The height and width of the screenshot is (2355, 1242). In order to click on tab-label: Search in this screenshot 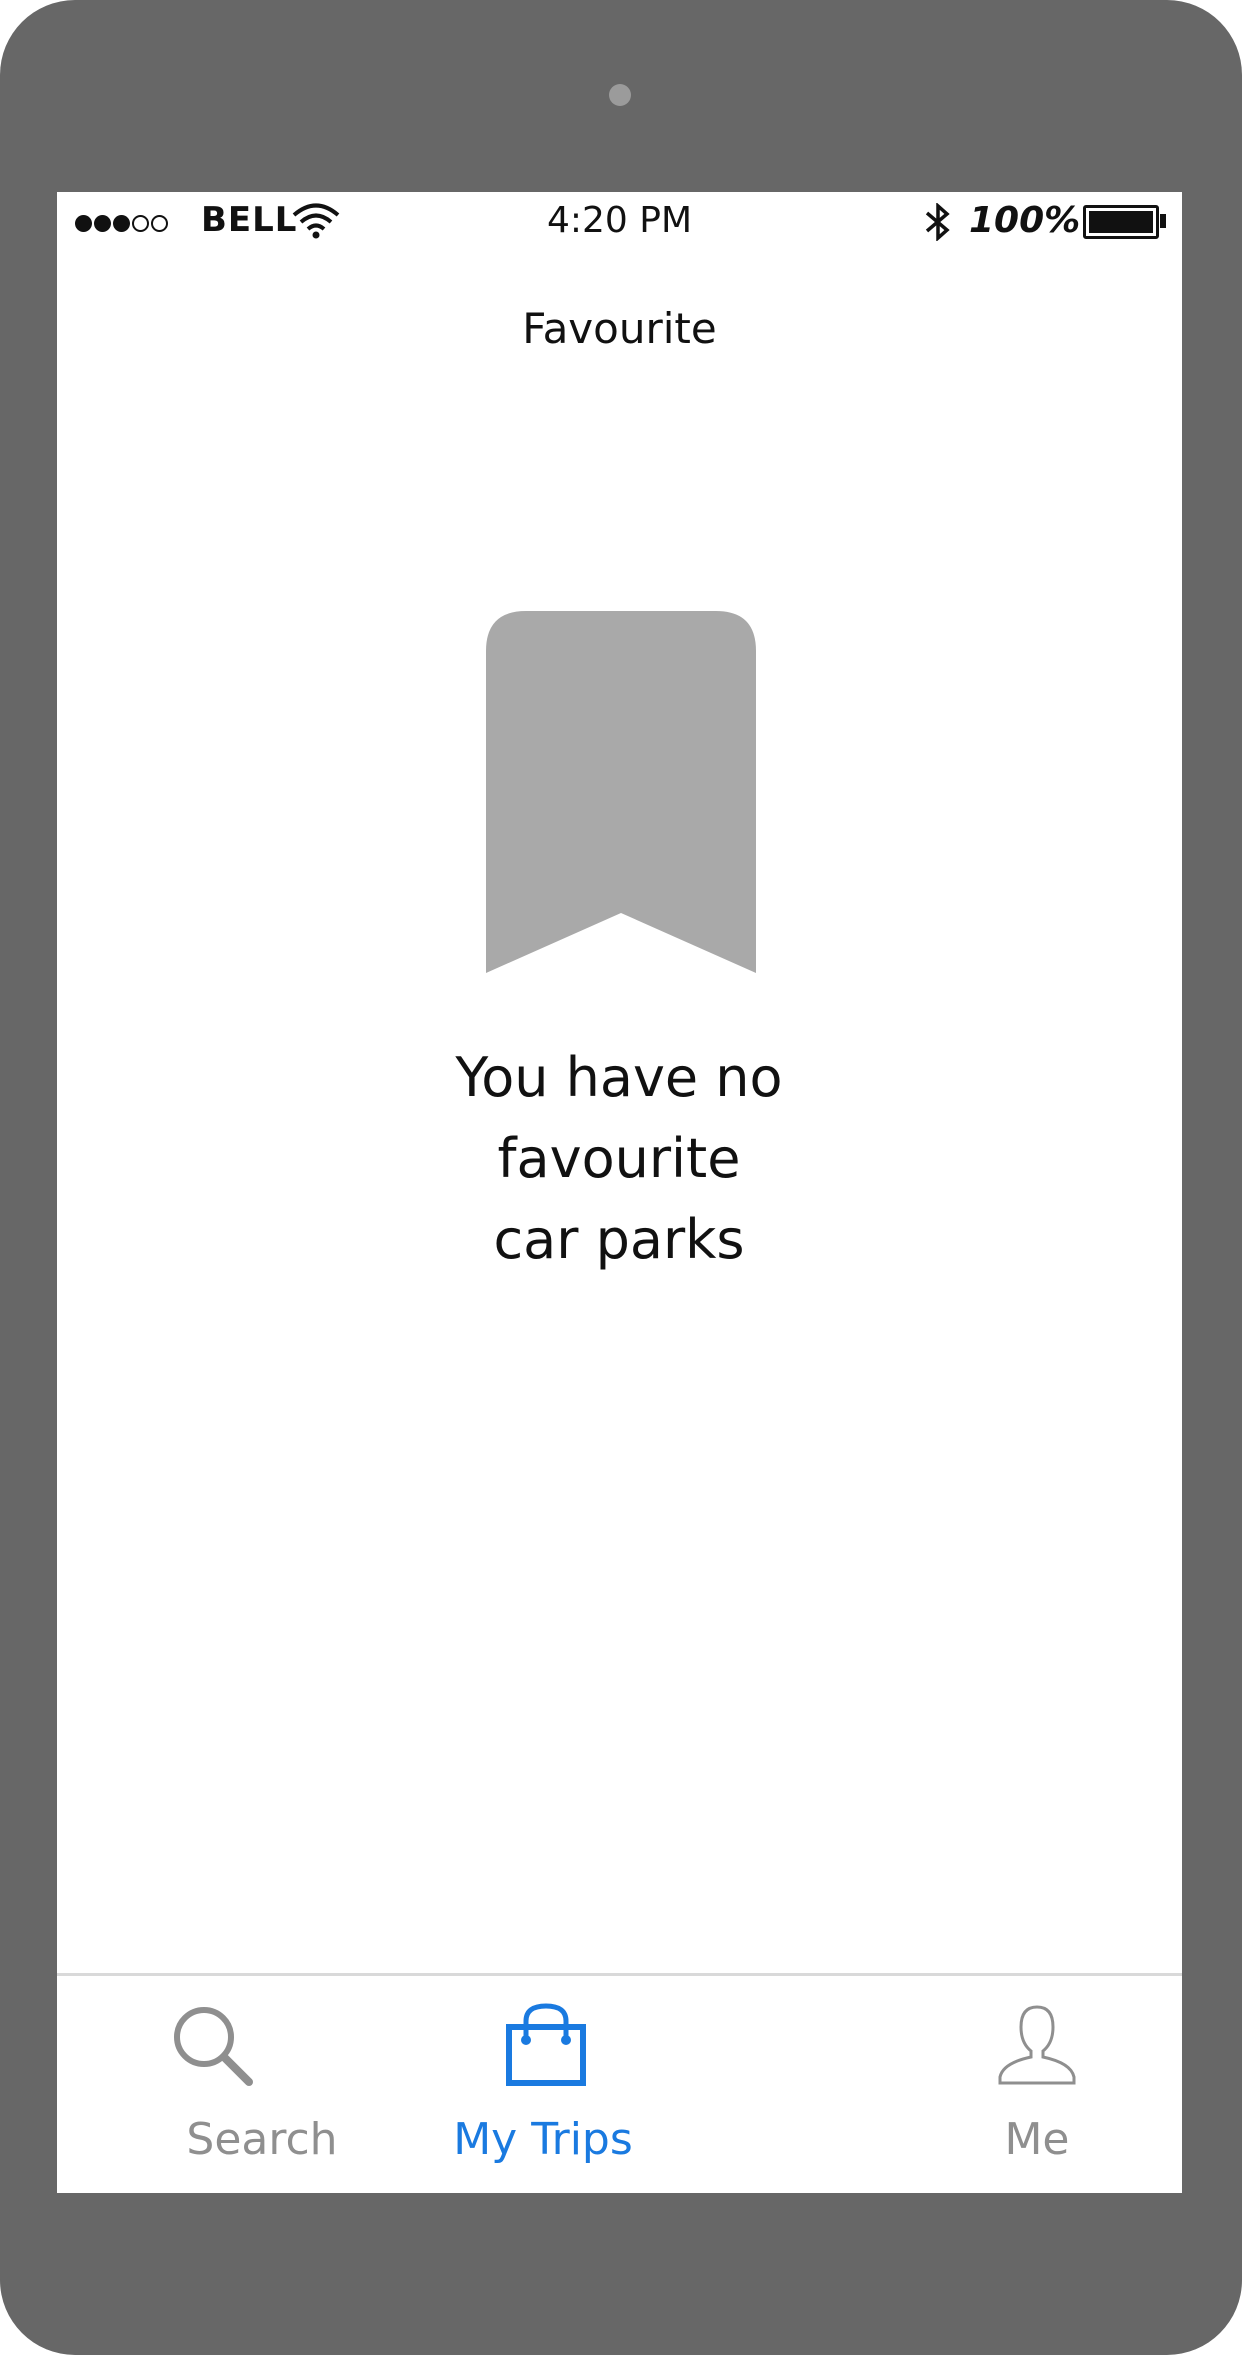, I will do `click(262, 2139)`.